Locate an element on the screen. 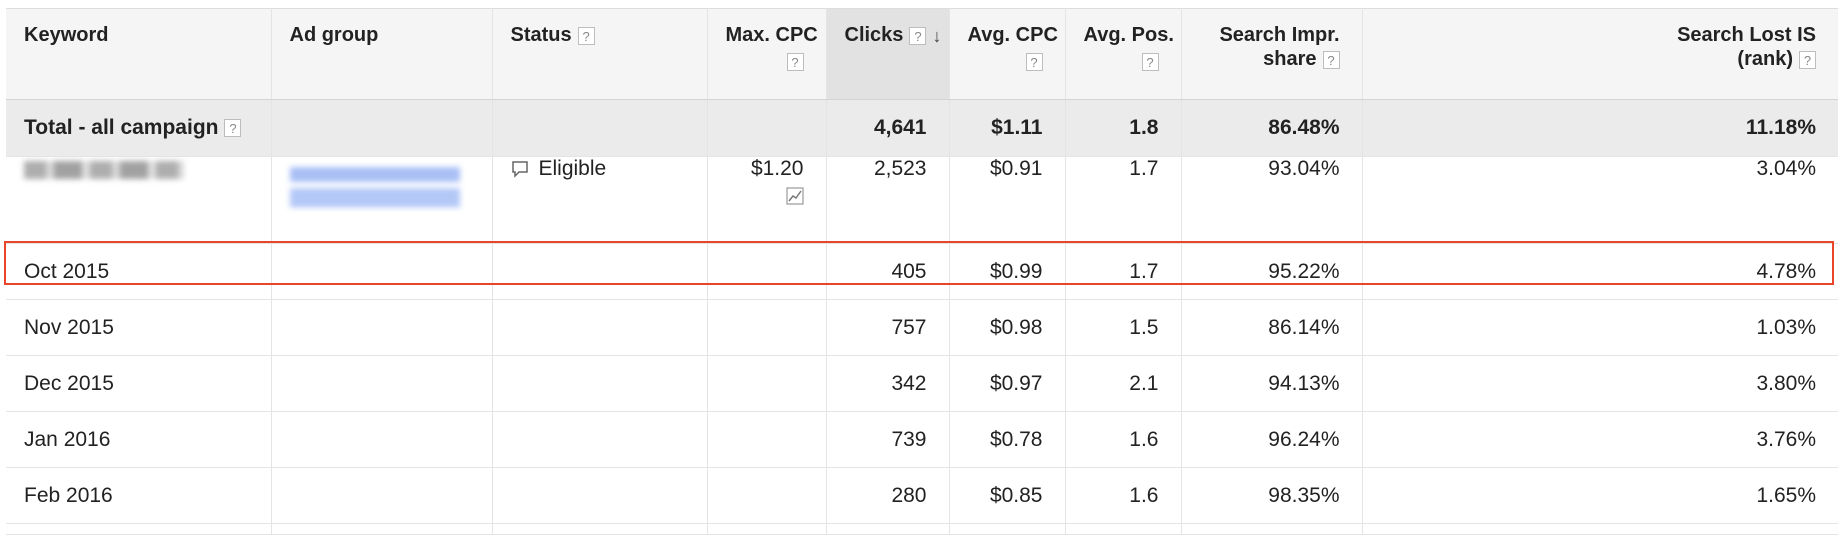 The height and width of the screenshot is (535, 1838). clicks-cell: 342 is located at coordinates (888, 383).